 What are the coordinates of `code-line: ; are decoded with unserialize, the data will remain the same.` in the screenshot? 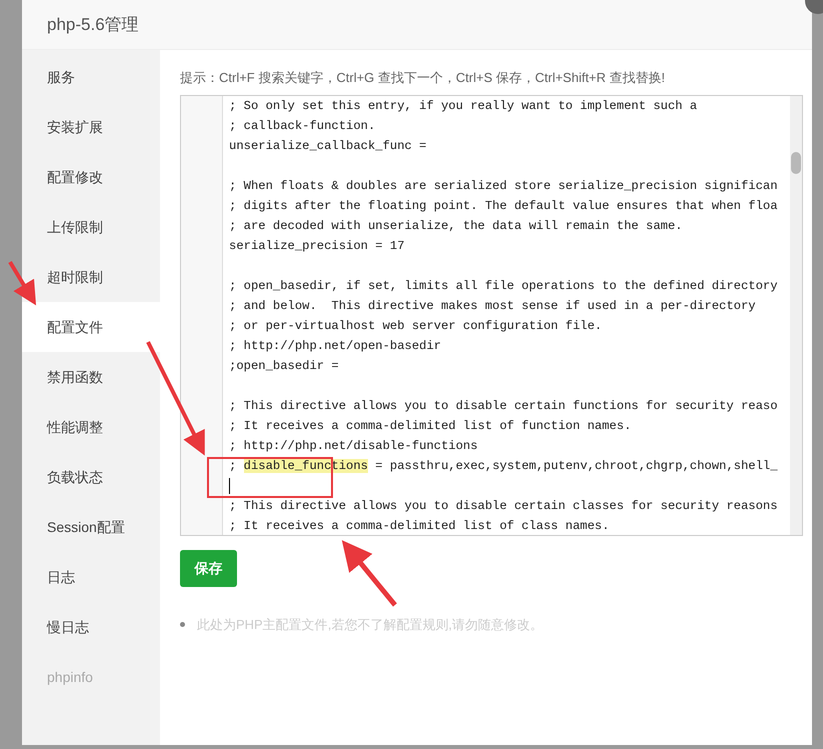 It's located at (456, 226).